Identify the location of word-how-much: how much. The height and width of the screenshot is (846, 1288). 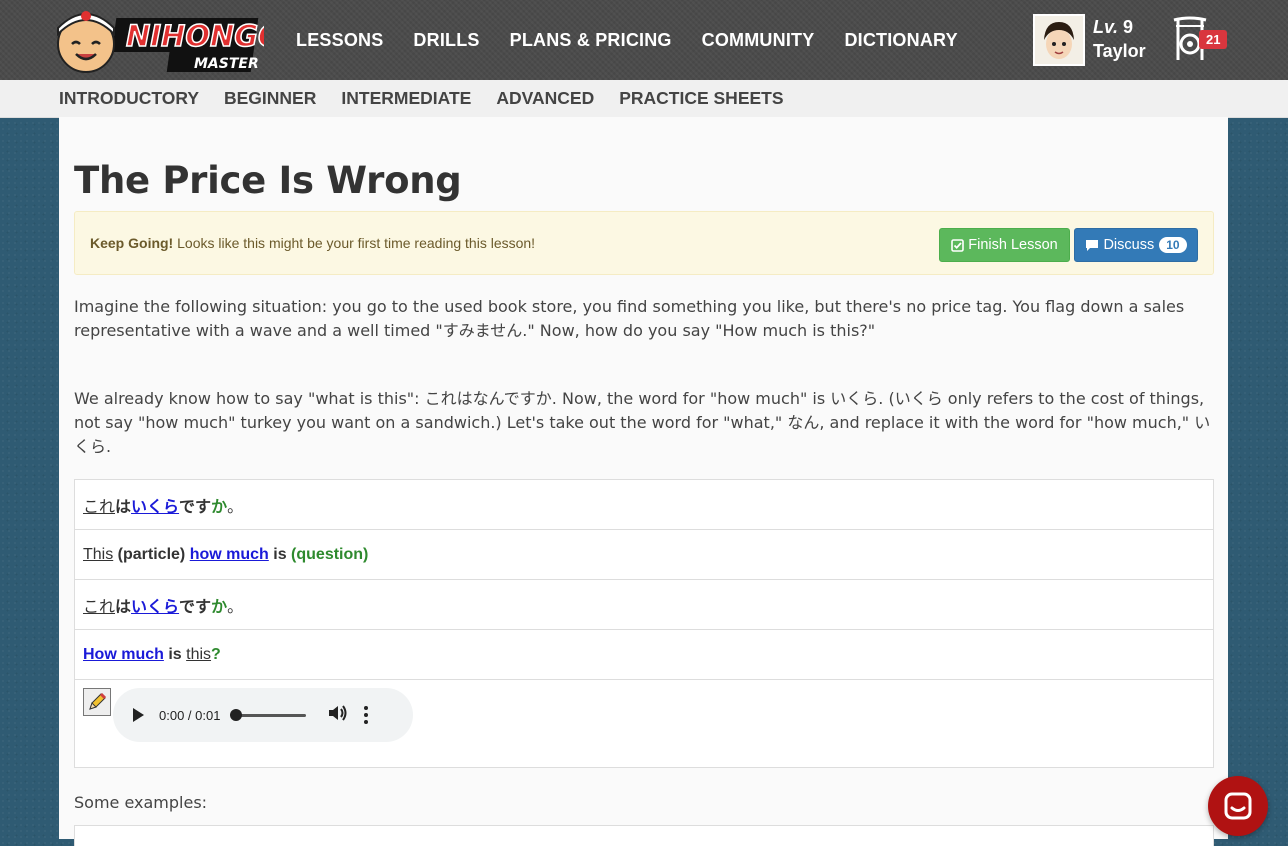
(229, 555).